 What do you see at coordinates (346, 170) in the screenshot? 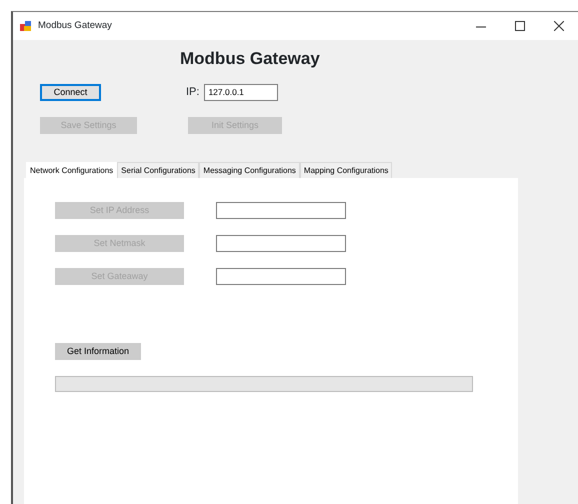
I see `tab: Mapping Configurations` at bounding box center [346, 170].